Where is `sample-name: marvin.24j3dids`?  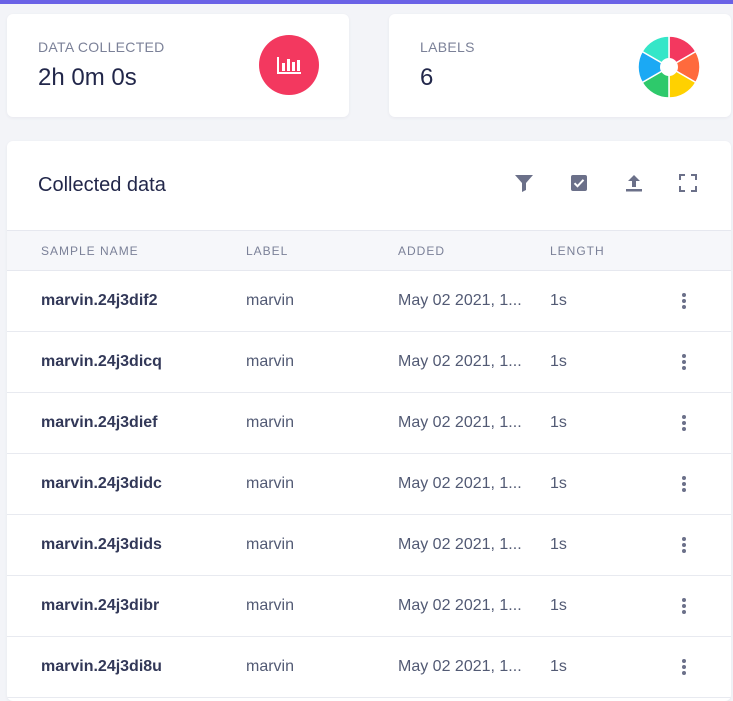 sample-name: marvin.24j3dids is located at coordinates (101, 545).